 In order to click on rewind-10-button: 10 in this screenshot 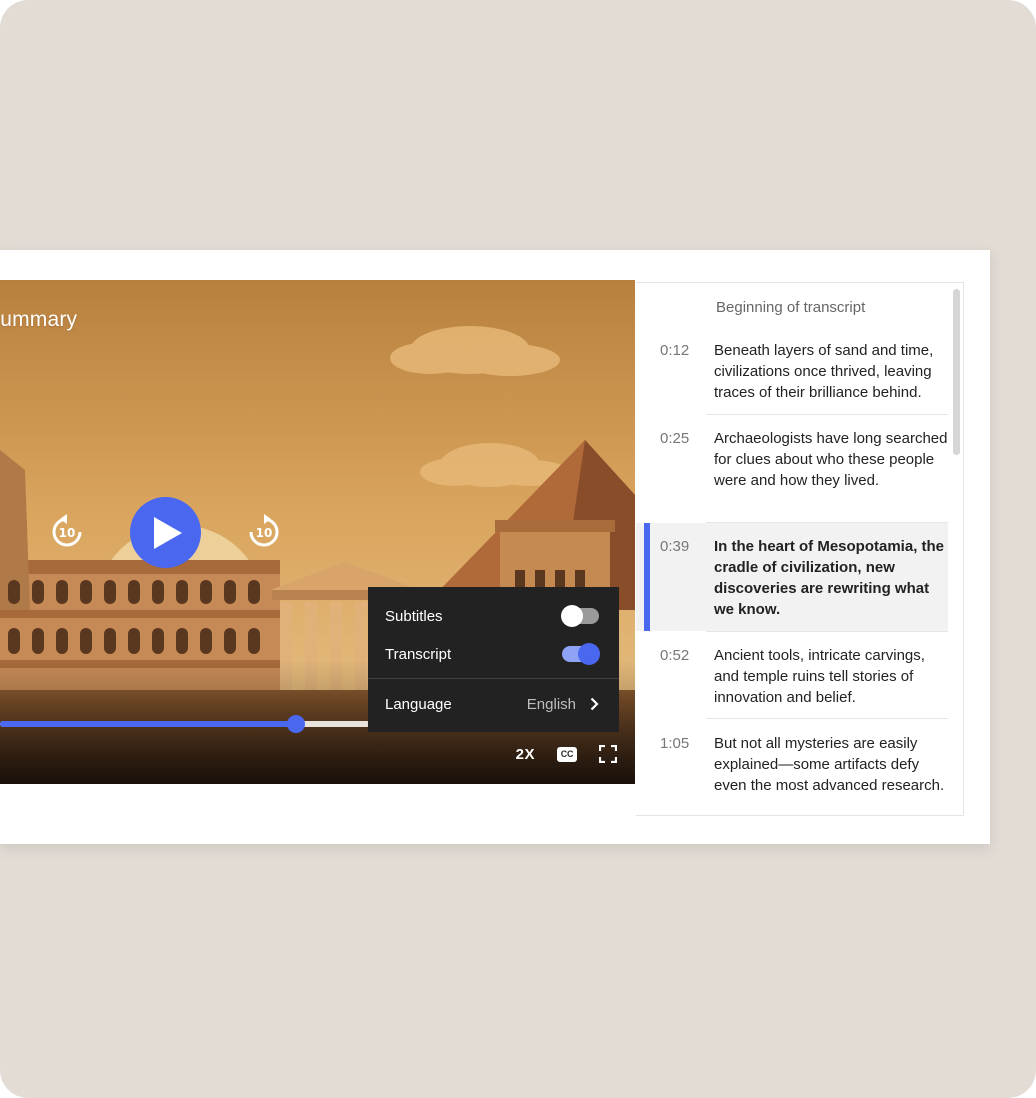, I will do `click(67, 532)`.